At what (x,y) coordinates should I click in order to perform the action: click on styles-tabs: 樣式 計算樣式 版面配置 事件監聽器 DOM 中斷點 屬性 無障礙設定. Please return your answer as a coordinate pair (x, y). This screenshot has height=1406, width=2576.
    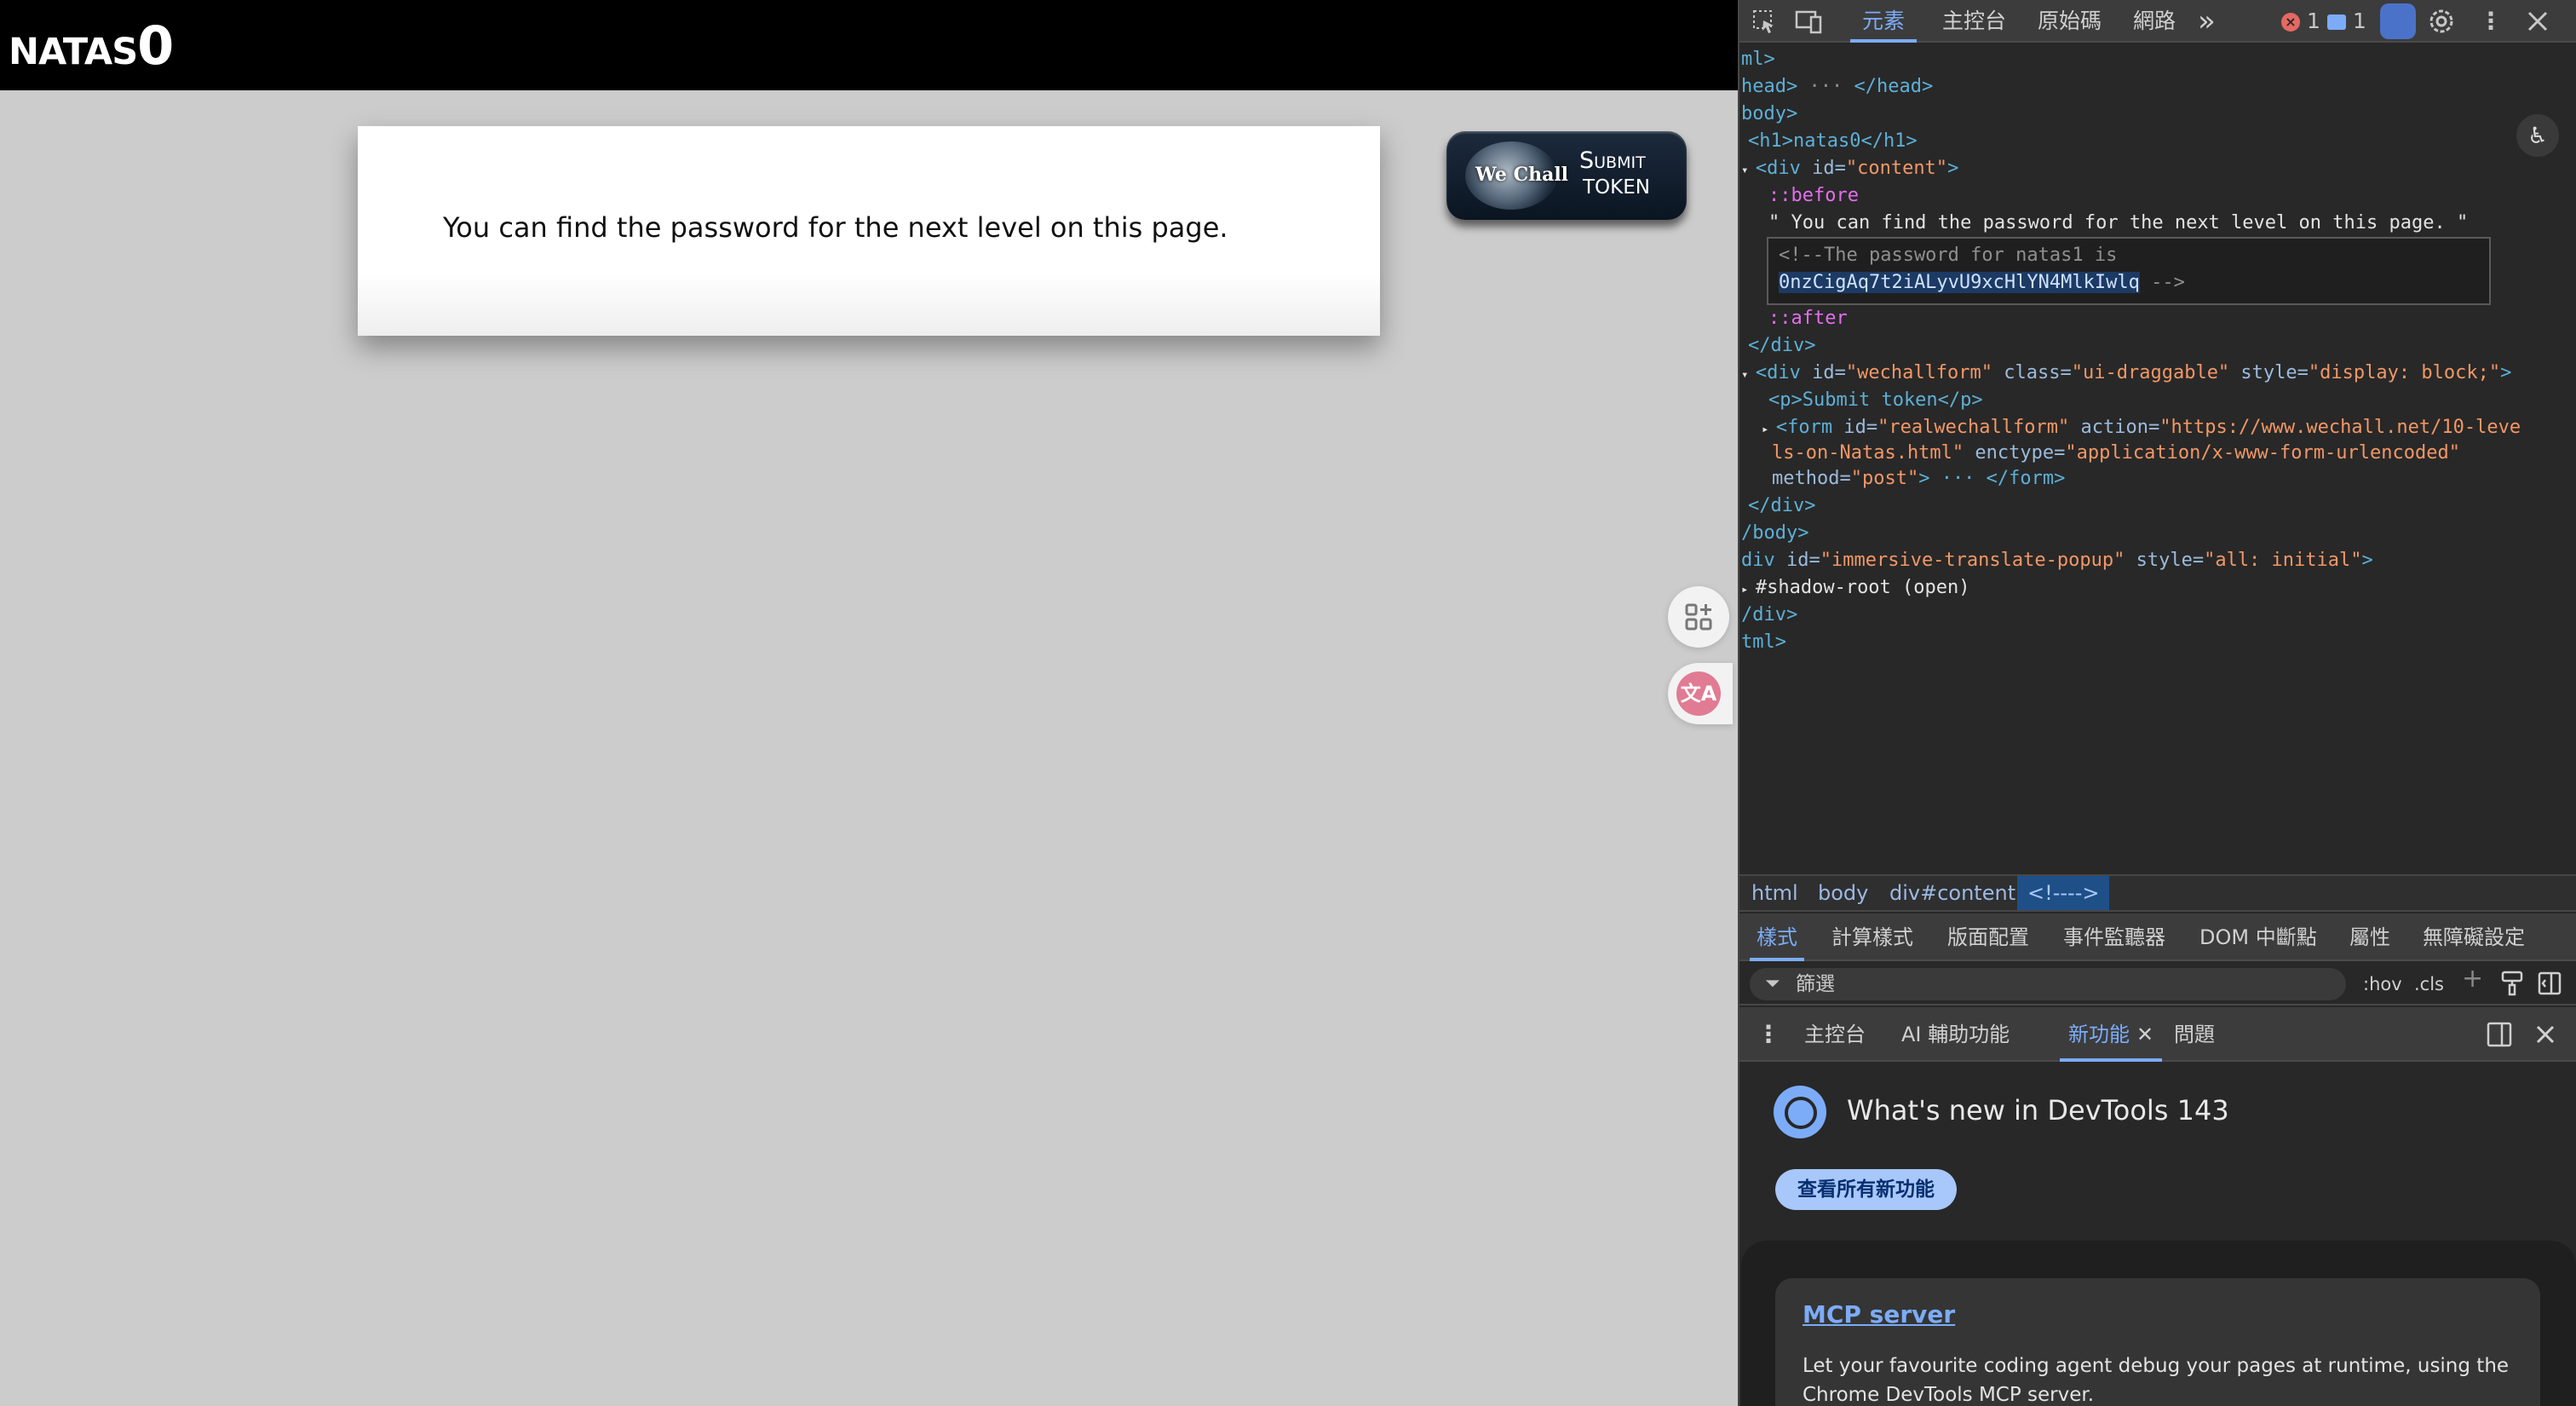
    Looking at the image, I should click on (2157, 937).